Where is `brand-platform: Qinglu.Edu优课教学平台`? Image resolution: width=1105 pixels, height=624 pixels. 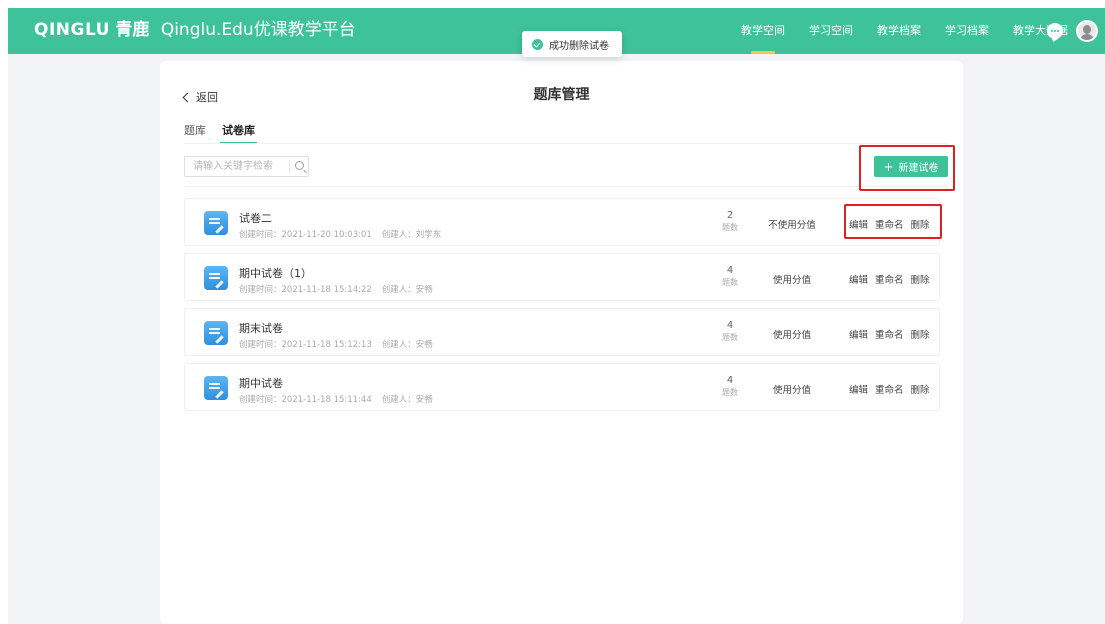
brand-platform: Qinglu.Edu优课教学平台 is located at coordinates (258, 30).